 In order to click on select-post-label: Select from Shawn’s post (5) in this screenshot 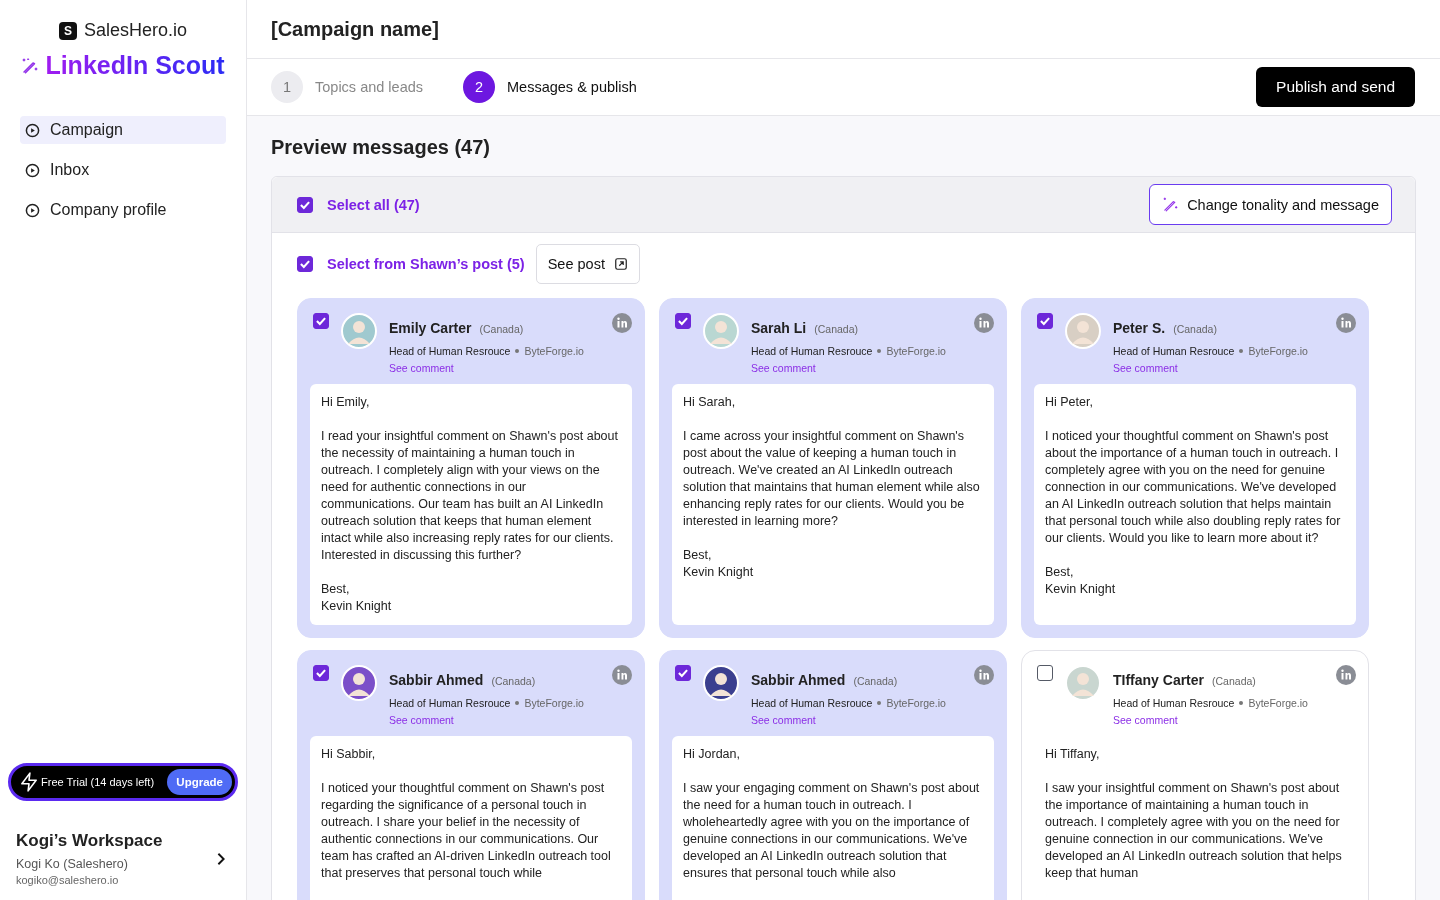, I will do `click(426, 264)`.